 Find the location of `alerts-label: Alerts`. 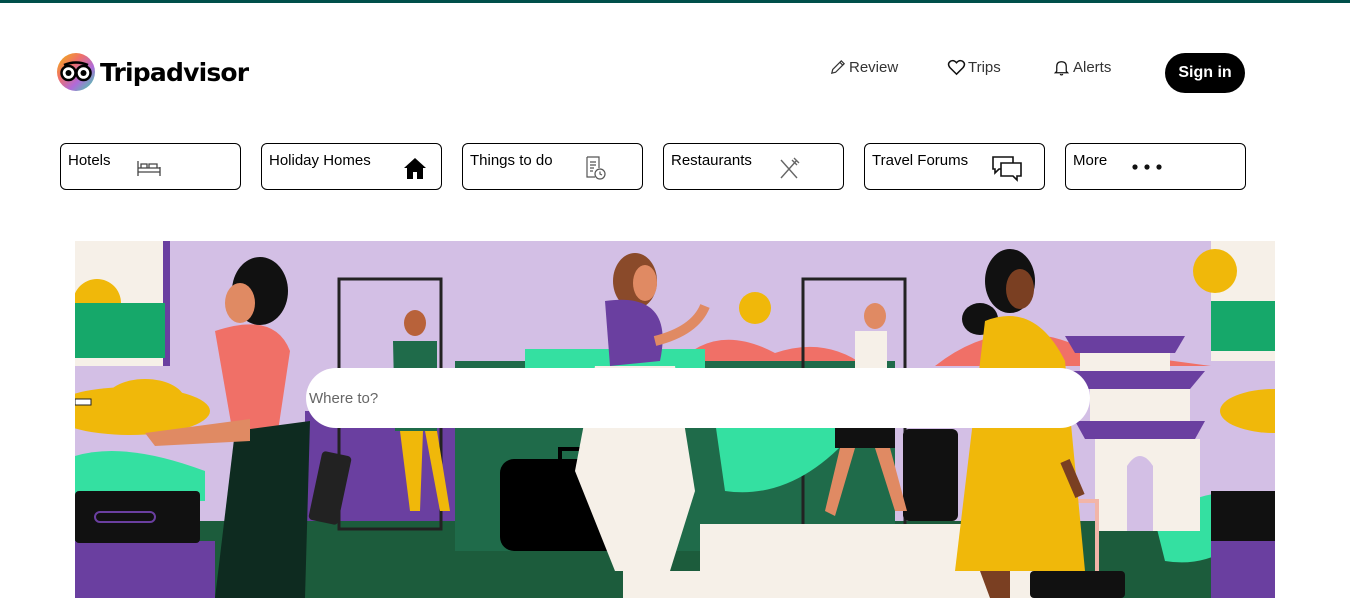

alerts-label: Alerts is located at coordinates (1092, 67).